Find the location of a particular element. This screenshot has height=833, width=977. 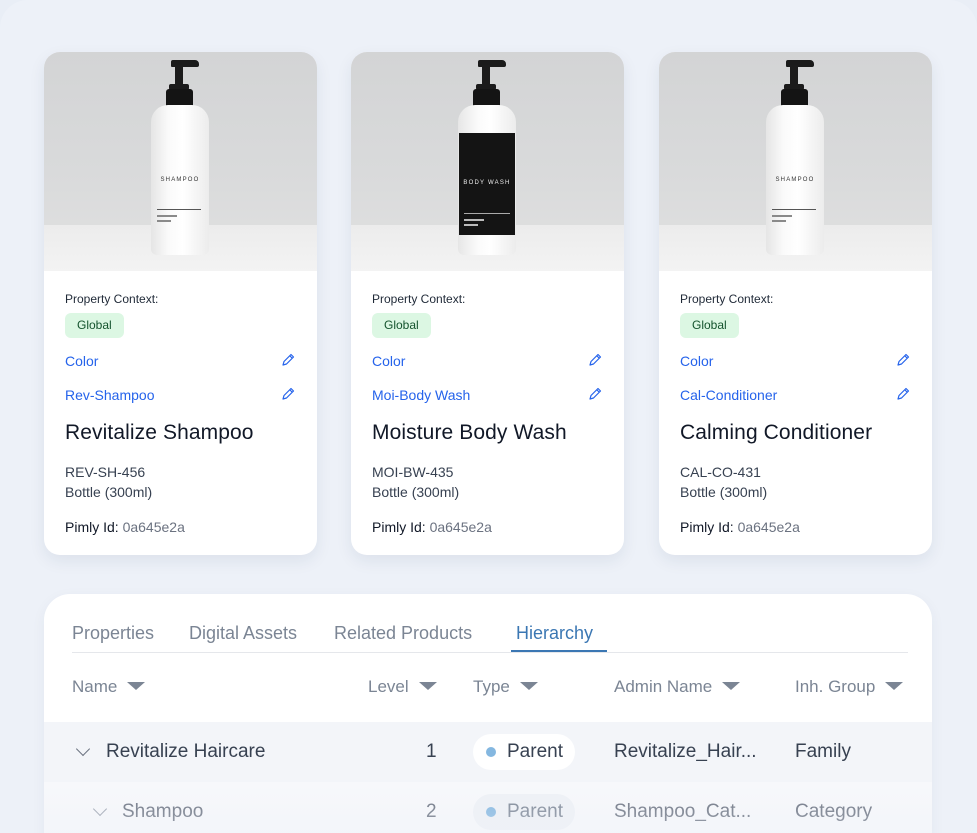

column-header-level: Level is located at coordinates (402, 687).